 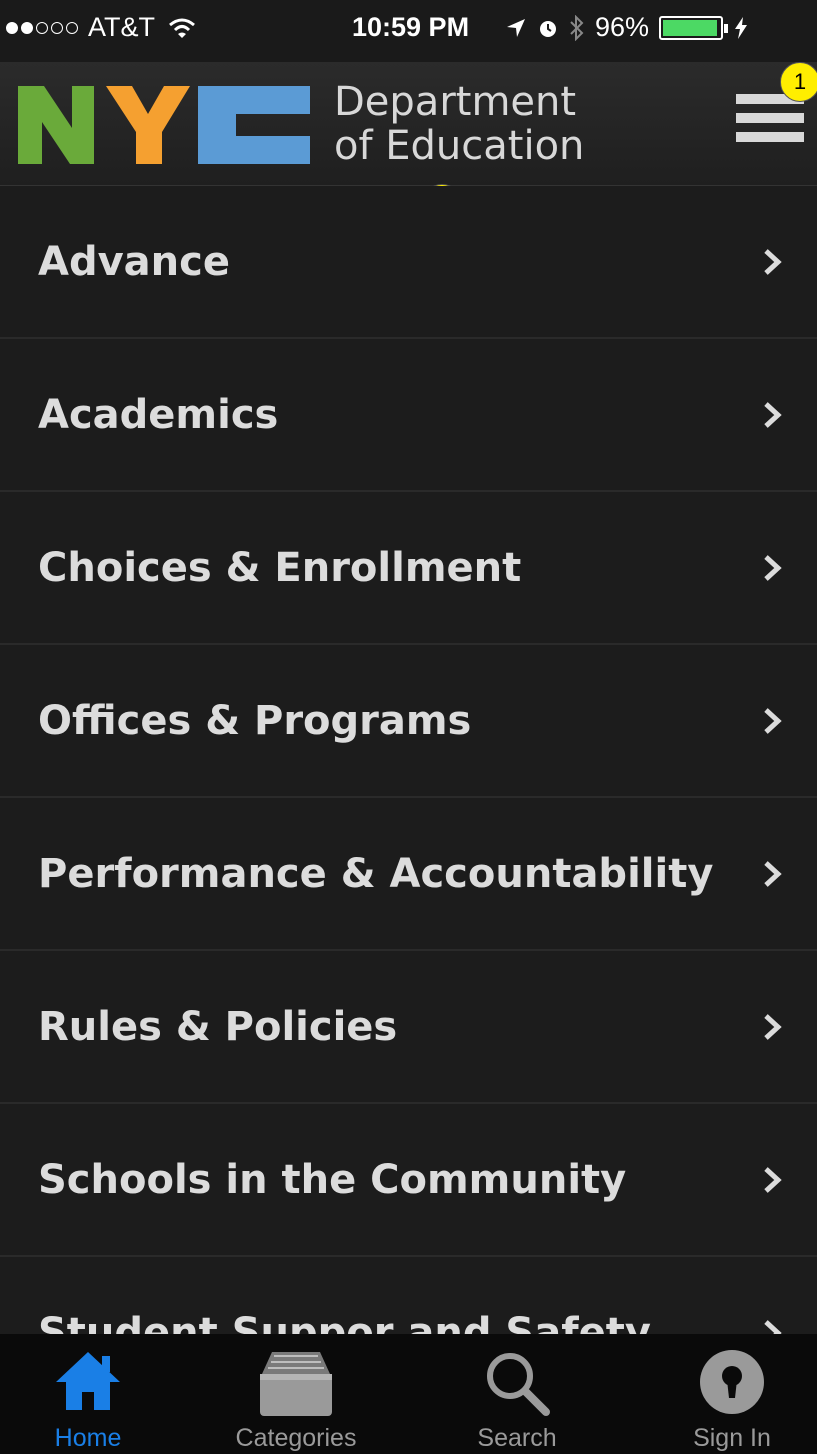 I want to click on status-right: 96%, so click(x=626, y=27).